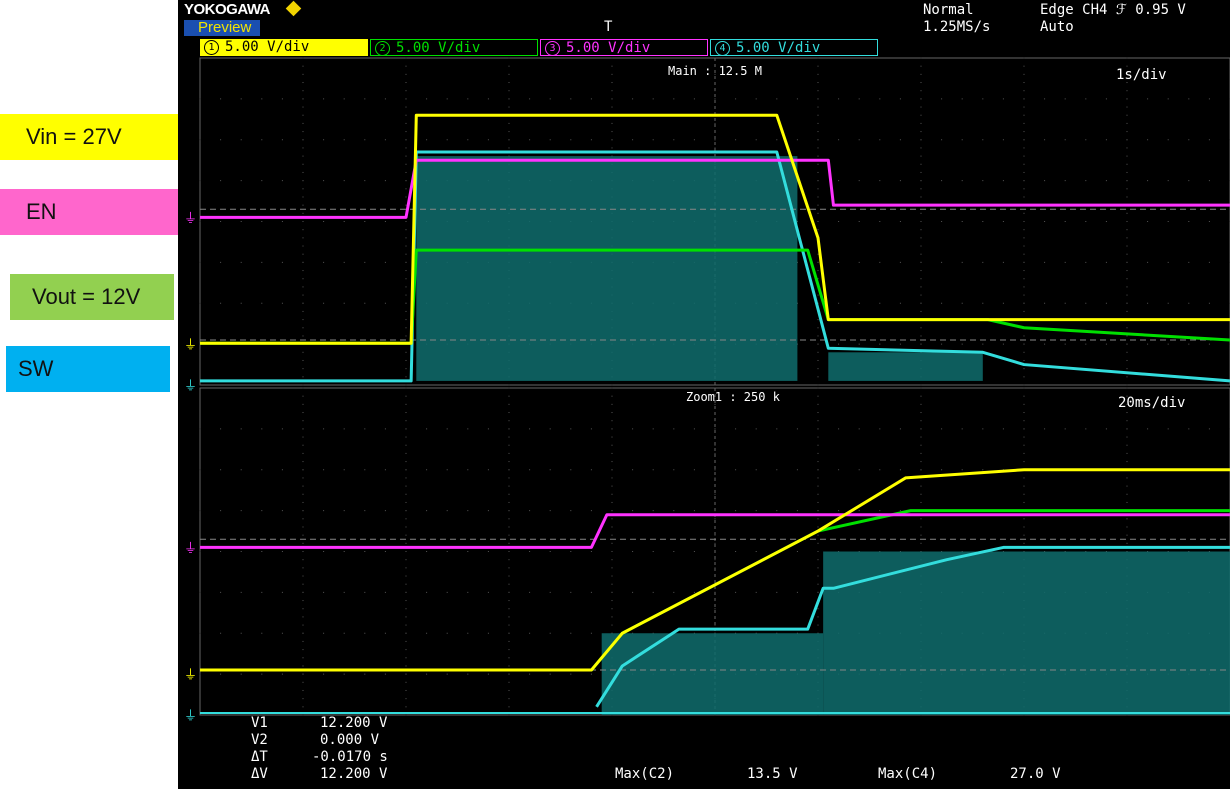 This screenshot has width=1230, height=789. I want to click on legend-label-vin-text: Vin = 27V, so click(74, 136).